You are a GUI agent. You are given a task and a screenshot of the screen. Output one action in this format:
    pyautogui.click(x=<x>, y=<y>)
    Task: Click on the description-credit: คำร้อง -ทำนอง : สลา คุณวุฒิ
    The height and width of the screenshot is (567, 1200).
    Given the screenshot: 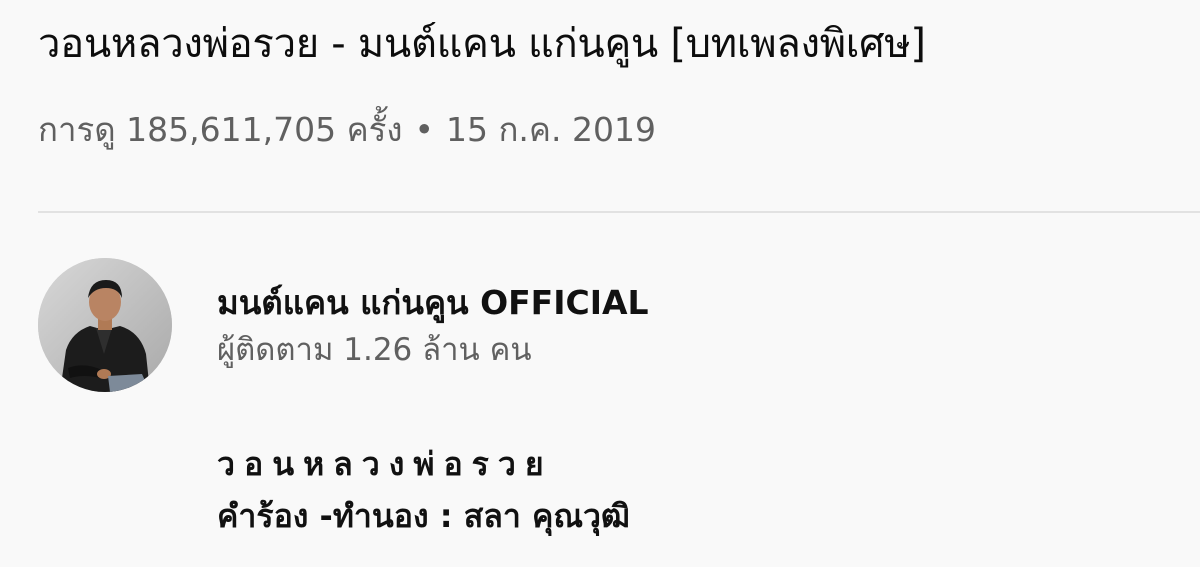 What is the action you would take?
    pyautogui.click(x=423, y=516)
    